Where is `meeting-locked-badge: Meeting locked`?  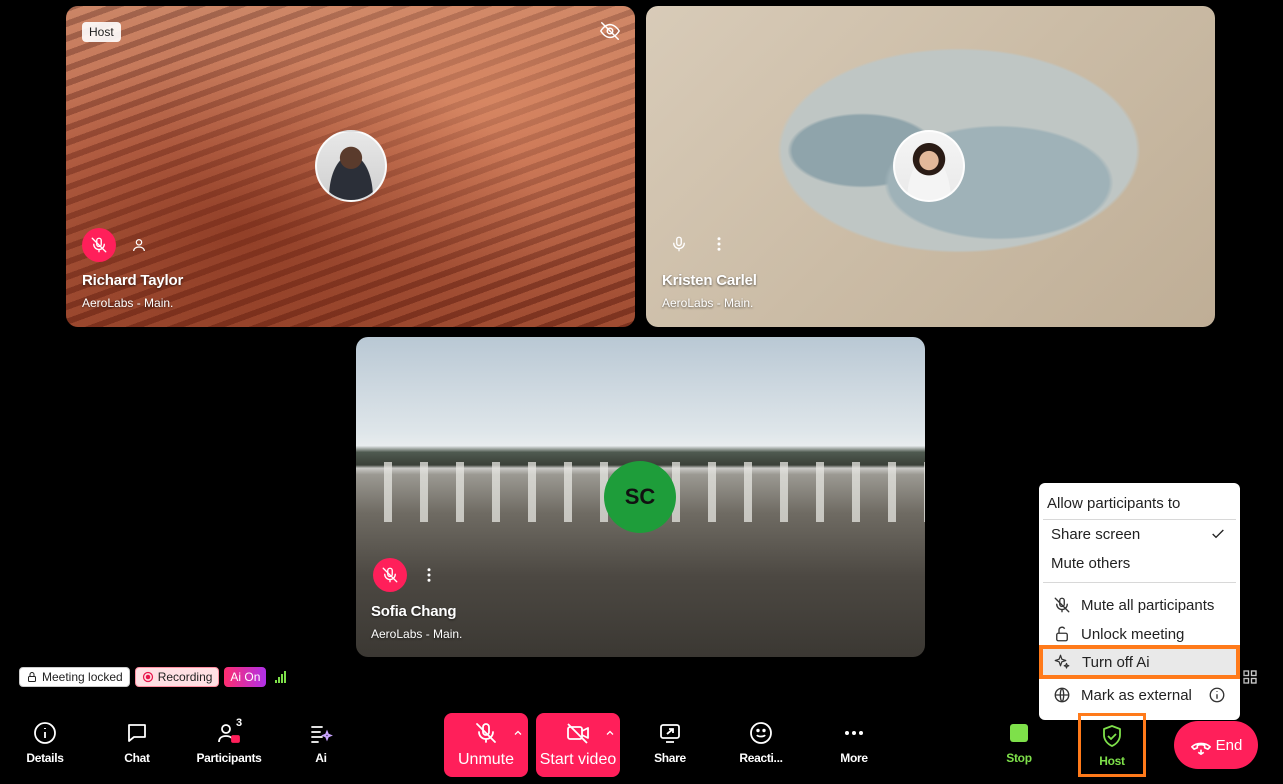
meeting-locked-badge: Meeting locked is located at coordinates (74, 677).